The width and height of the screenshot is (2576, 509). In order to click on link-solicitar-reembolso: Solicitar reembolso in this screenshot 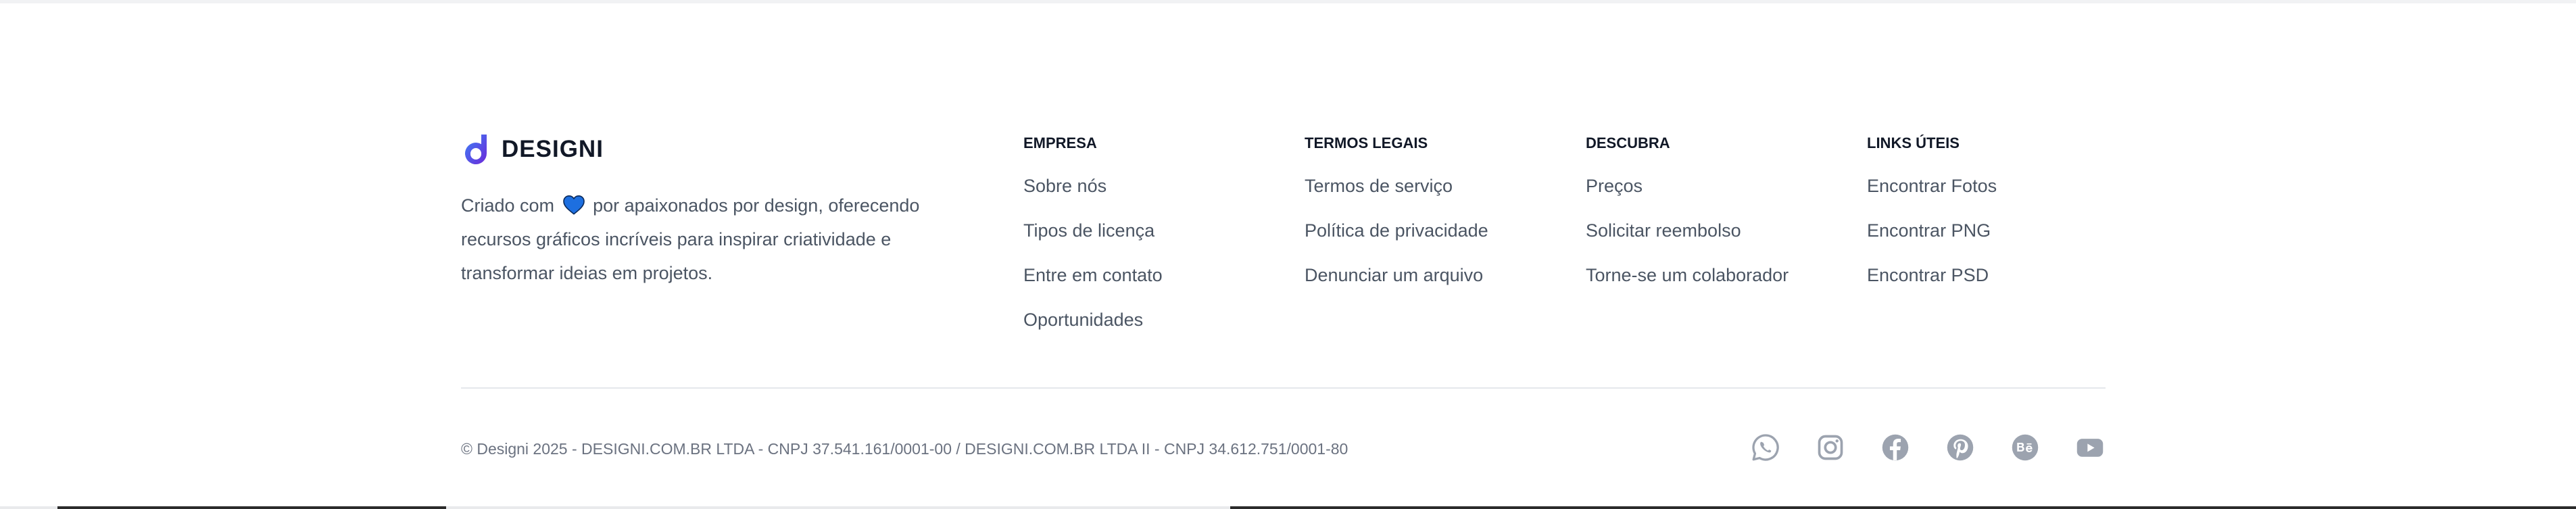, I will do `click(1663, 230)`.